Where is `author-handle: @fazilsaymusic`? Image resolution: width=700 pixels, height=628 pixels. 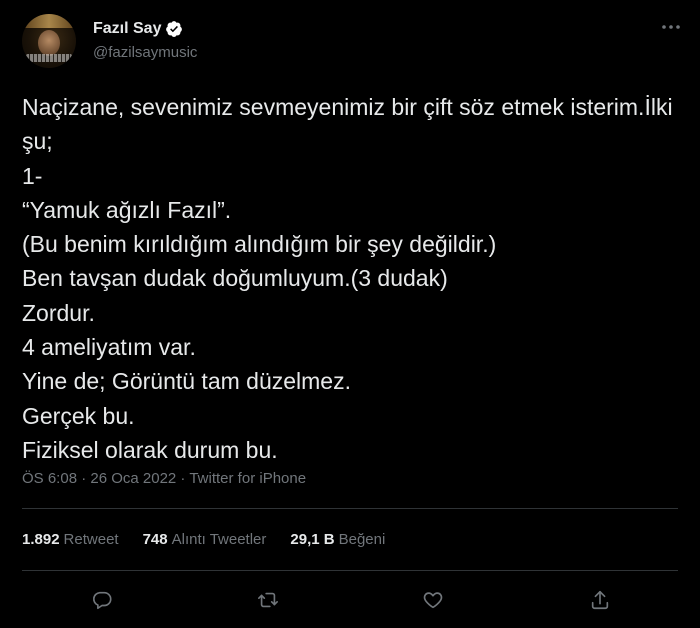 author-handle: @fazilsaymusic is located at coordinates (145, 52).